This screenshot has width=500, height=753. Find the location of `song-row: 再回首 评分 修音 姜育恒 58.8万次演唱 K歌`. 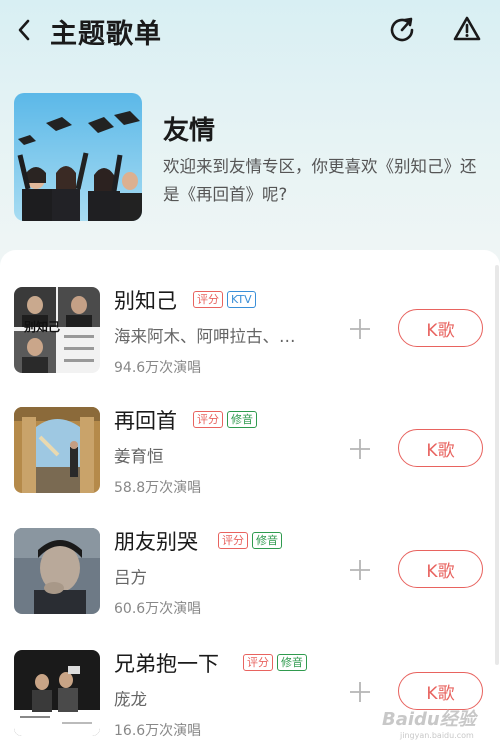

song-row: 再回首 评分 修音 姜育恒 58.8万次演唱 K歌 is located at coordinates (250, 457).